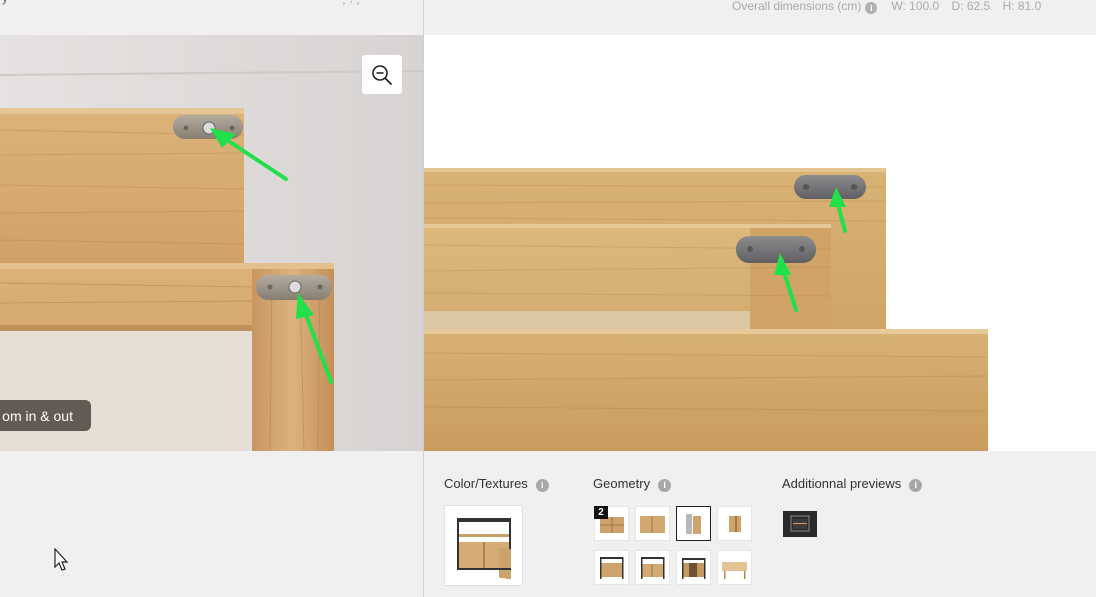  I want to click on color-textures-heading: Color/Textures i, so click(496, 484).